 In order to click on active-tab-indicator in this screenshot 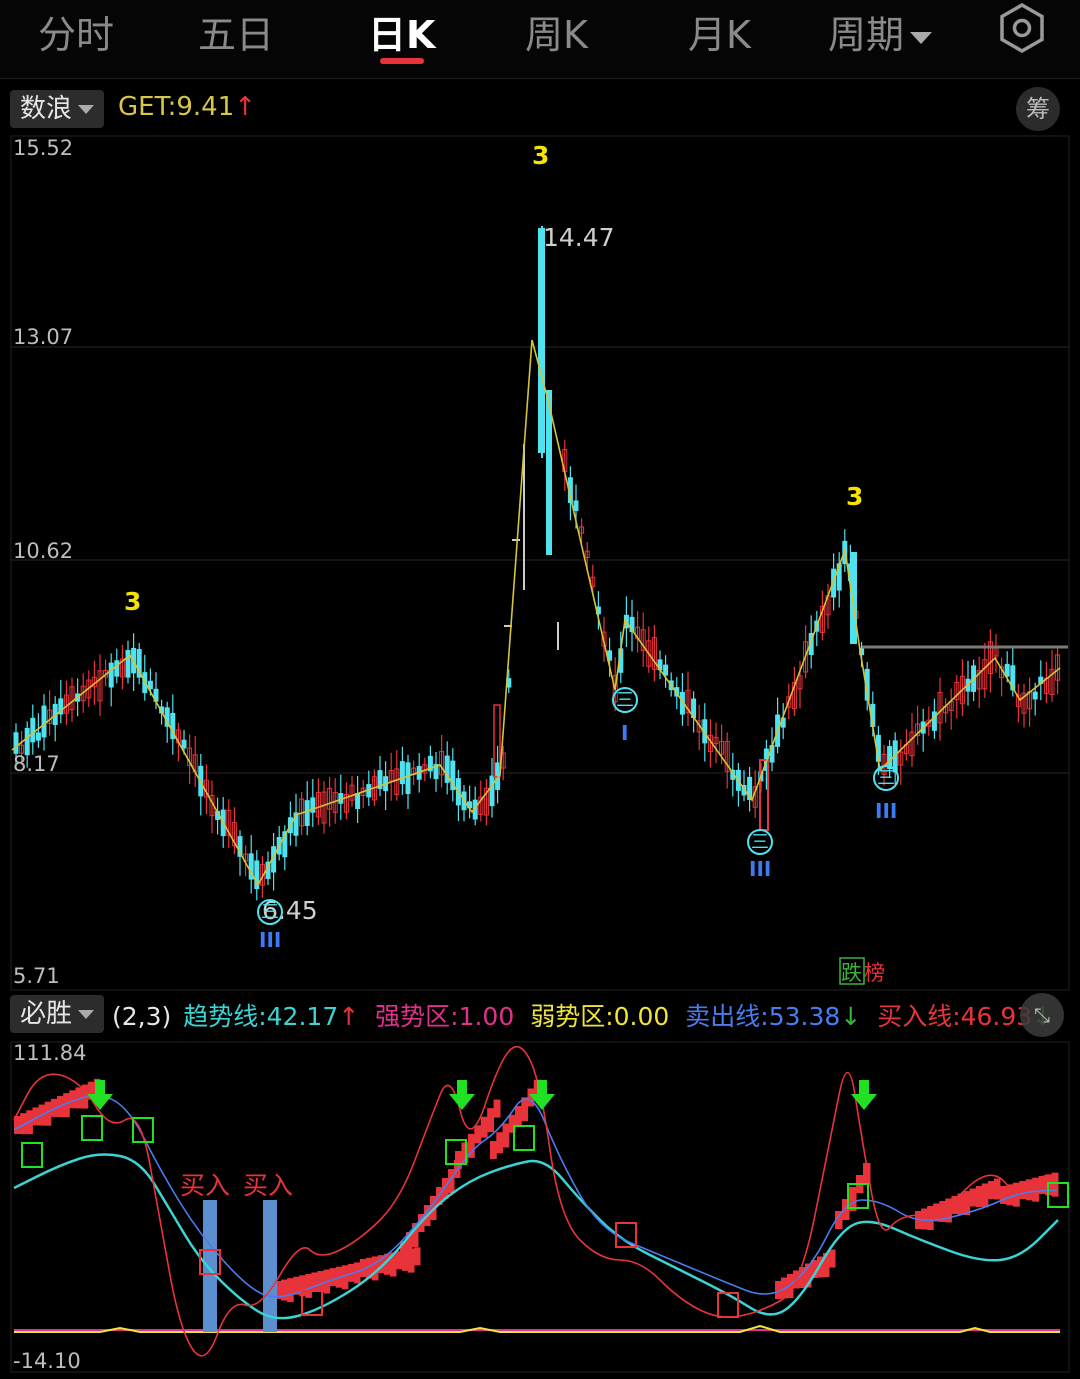, I will do `click(402, 61)`.